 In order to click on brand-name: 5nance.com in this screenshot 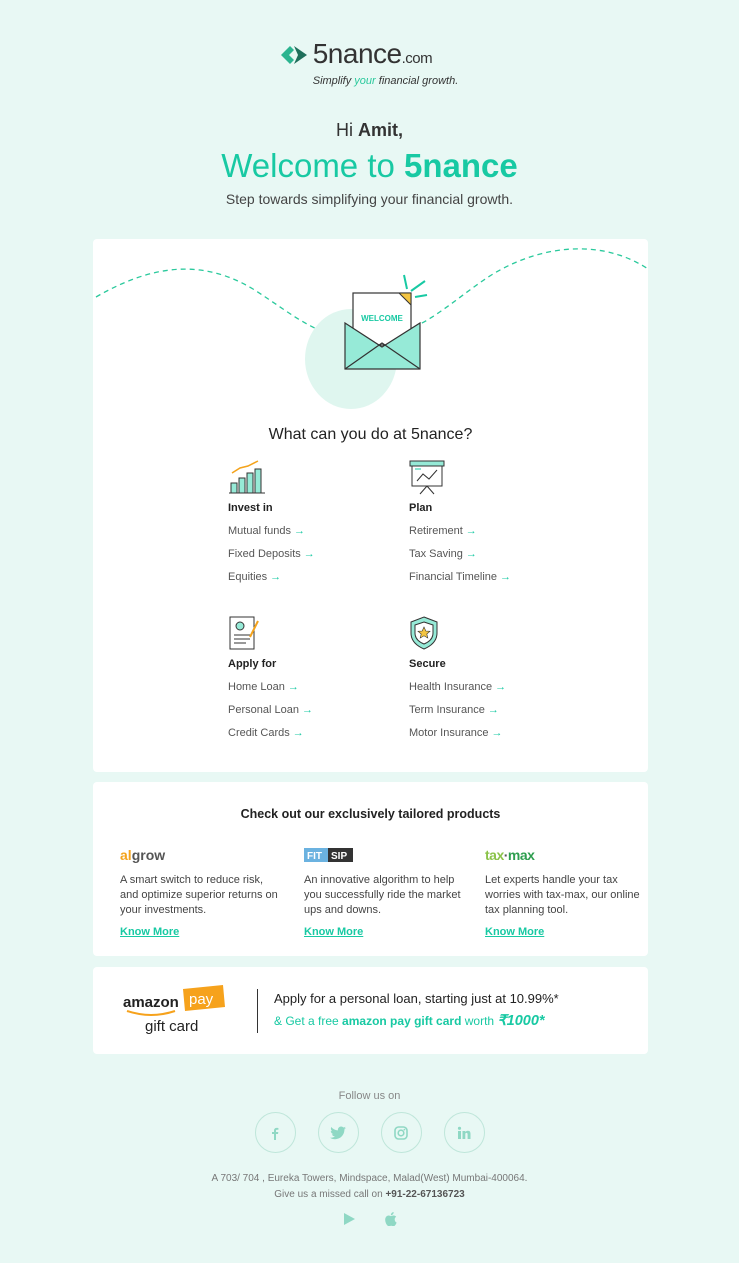, I will do `click(386, 56)`.